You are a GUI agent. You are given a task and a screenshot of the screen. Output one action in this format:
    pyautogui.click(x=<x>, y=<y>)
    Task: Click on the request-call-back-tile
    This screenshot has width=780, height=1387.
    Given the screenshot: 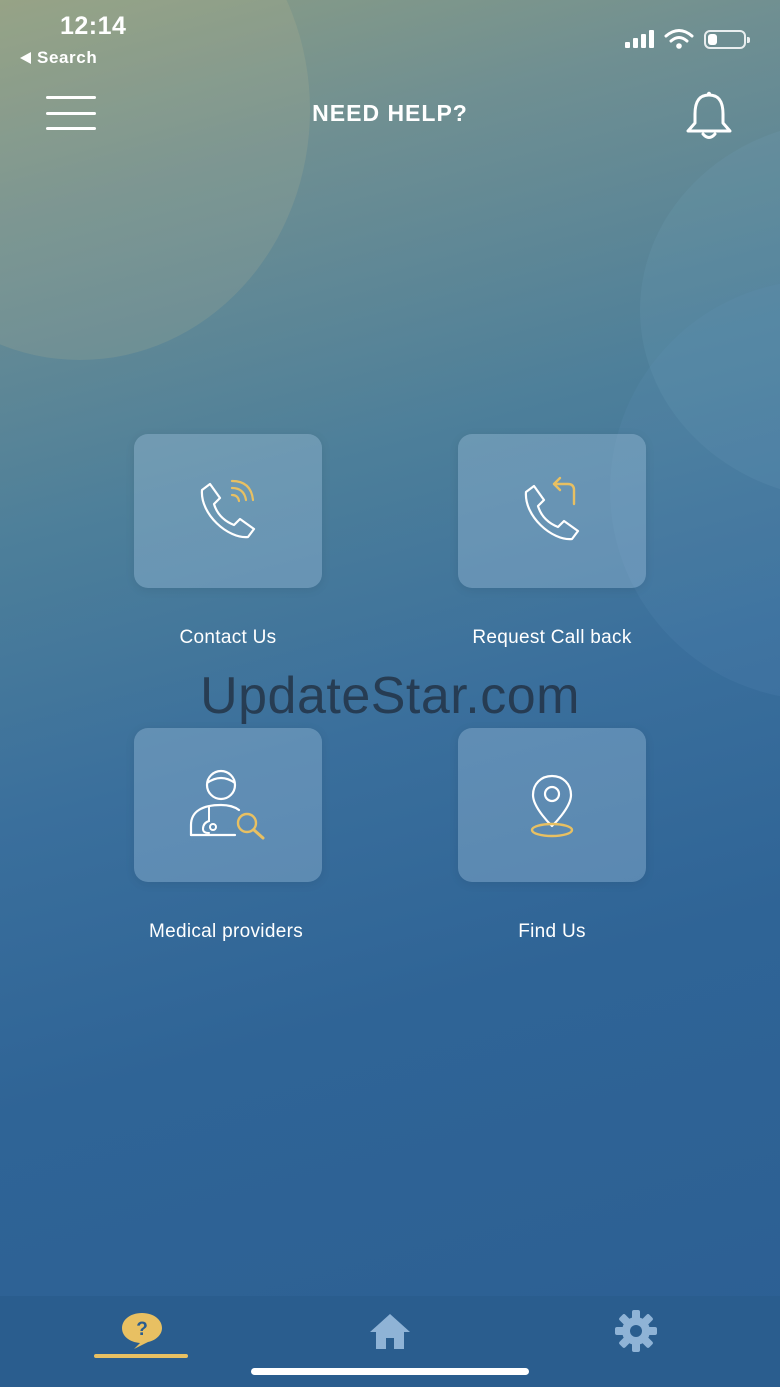 What is the action you would take?
    pyautogui.click(x=552, y=511)
    